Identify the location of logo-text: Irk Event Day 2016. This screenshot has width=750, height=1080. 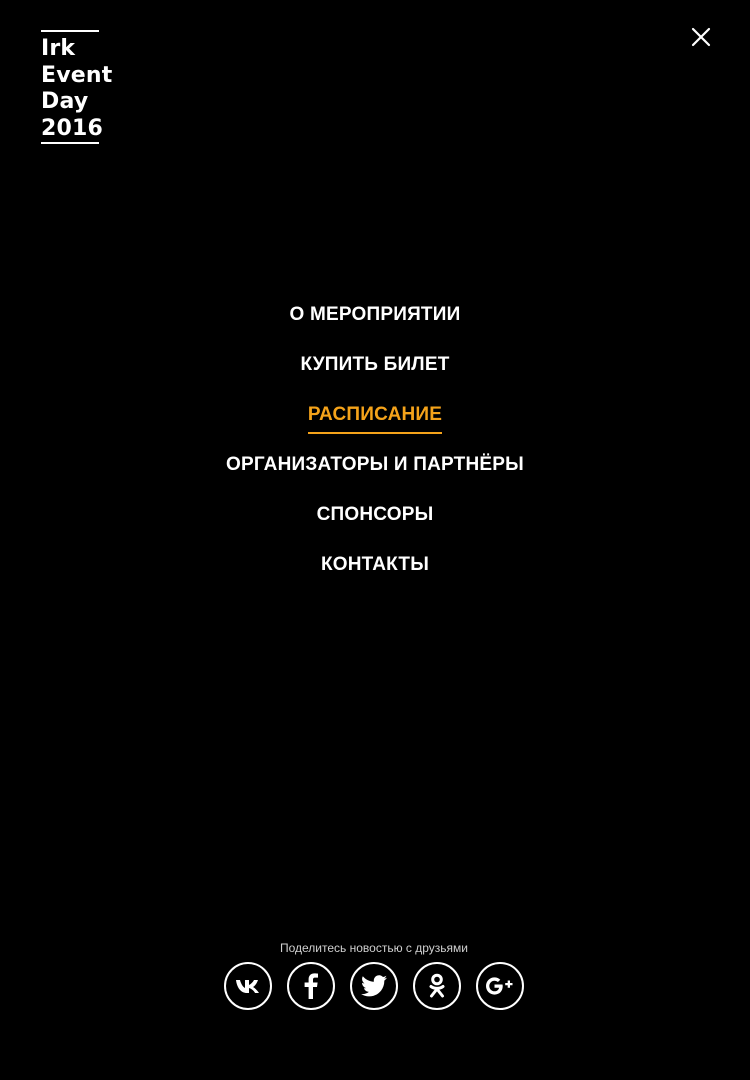
(81, 87).